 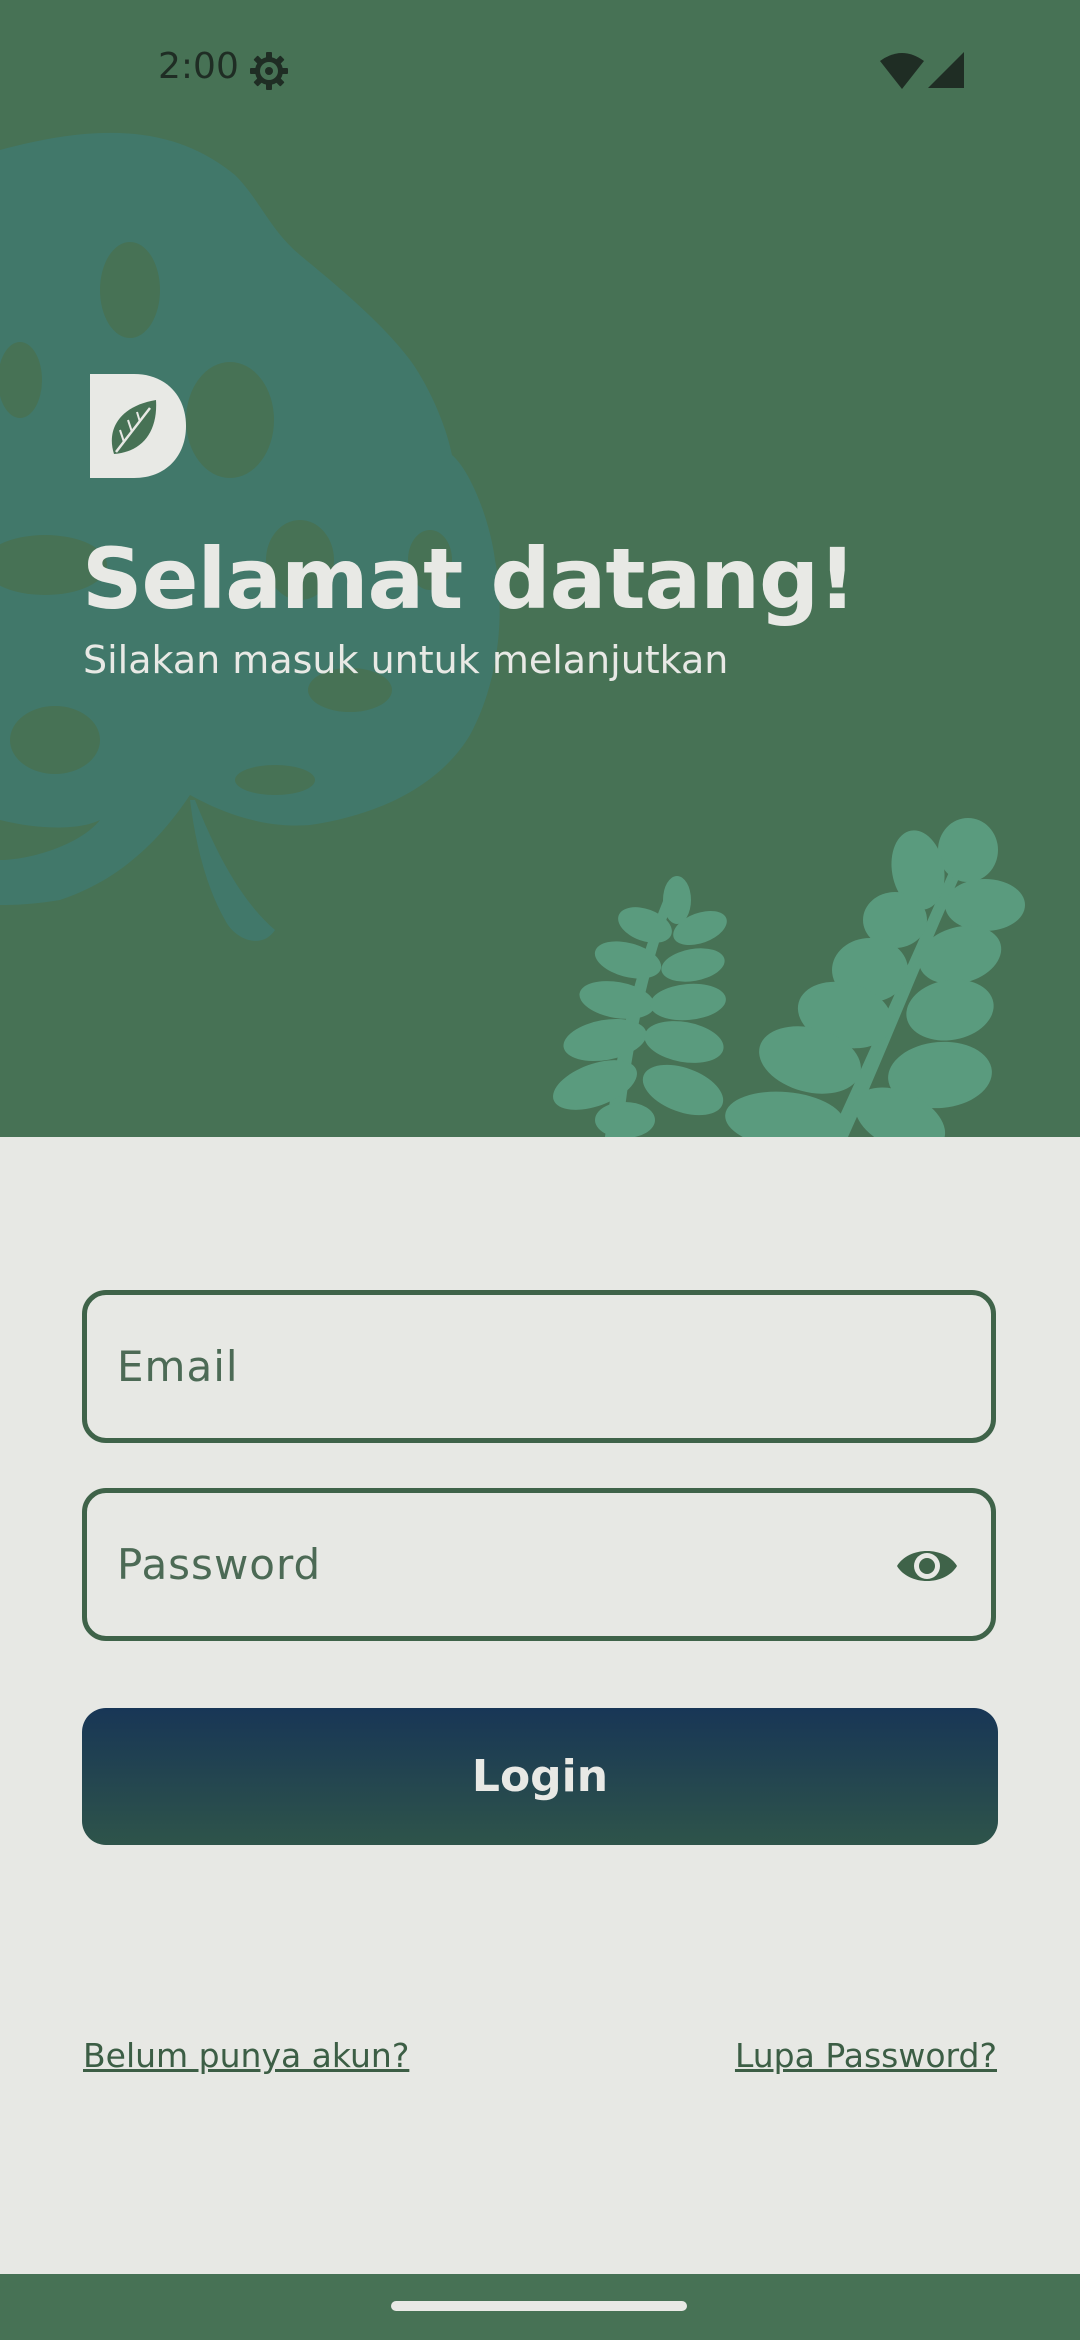 I want to click on welcome-title: Selamat datang!, so click(x=469, y=579).